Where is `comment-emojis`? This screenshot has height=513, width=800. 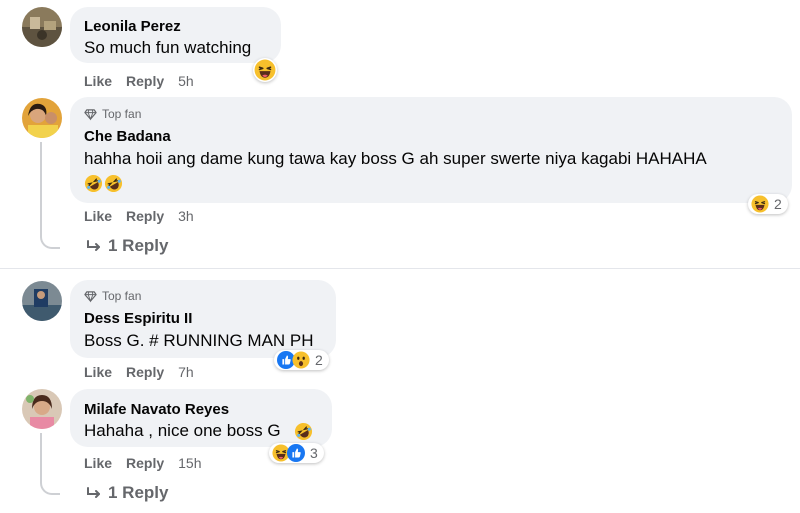
comment-emojis is located at coordinates (103, 183).